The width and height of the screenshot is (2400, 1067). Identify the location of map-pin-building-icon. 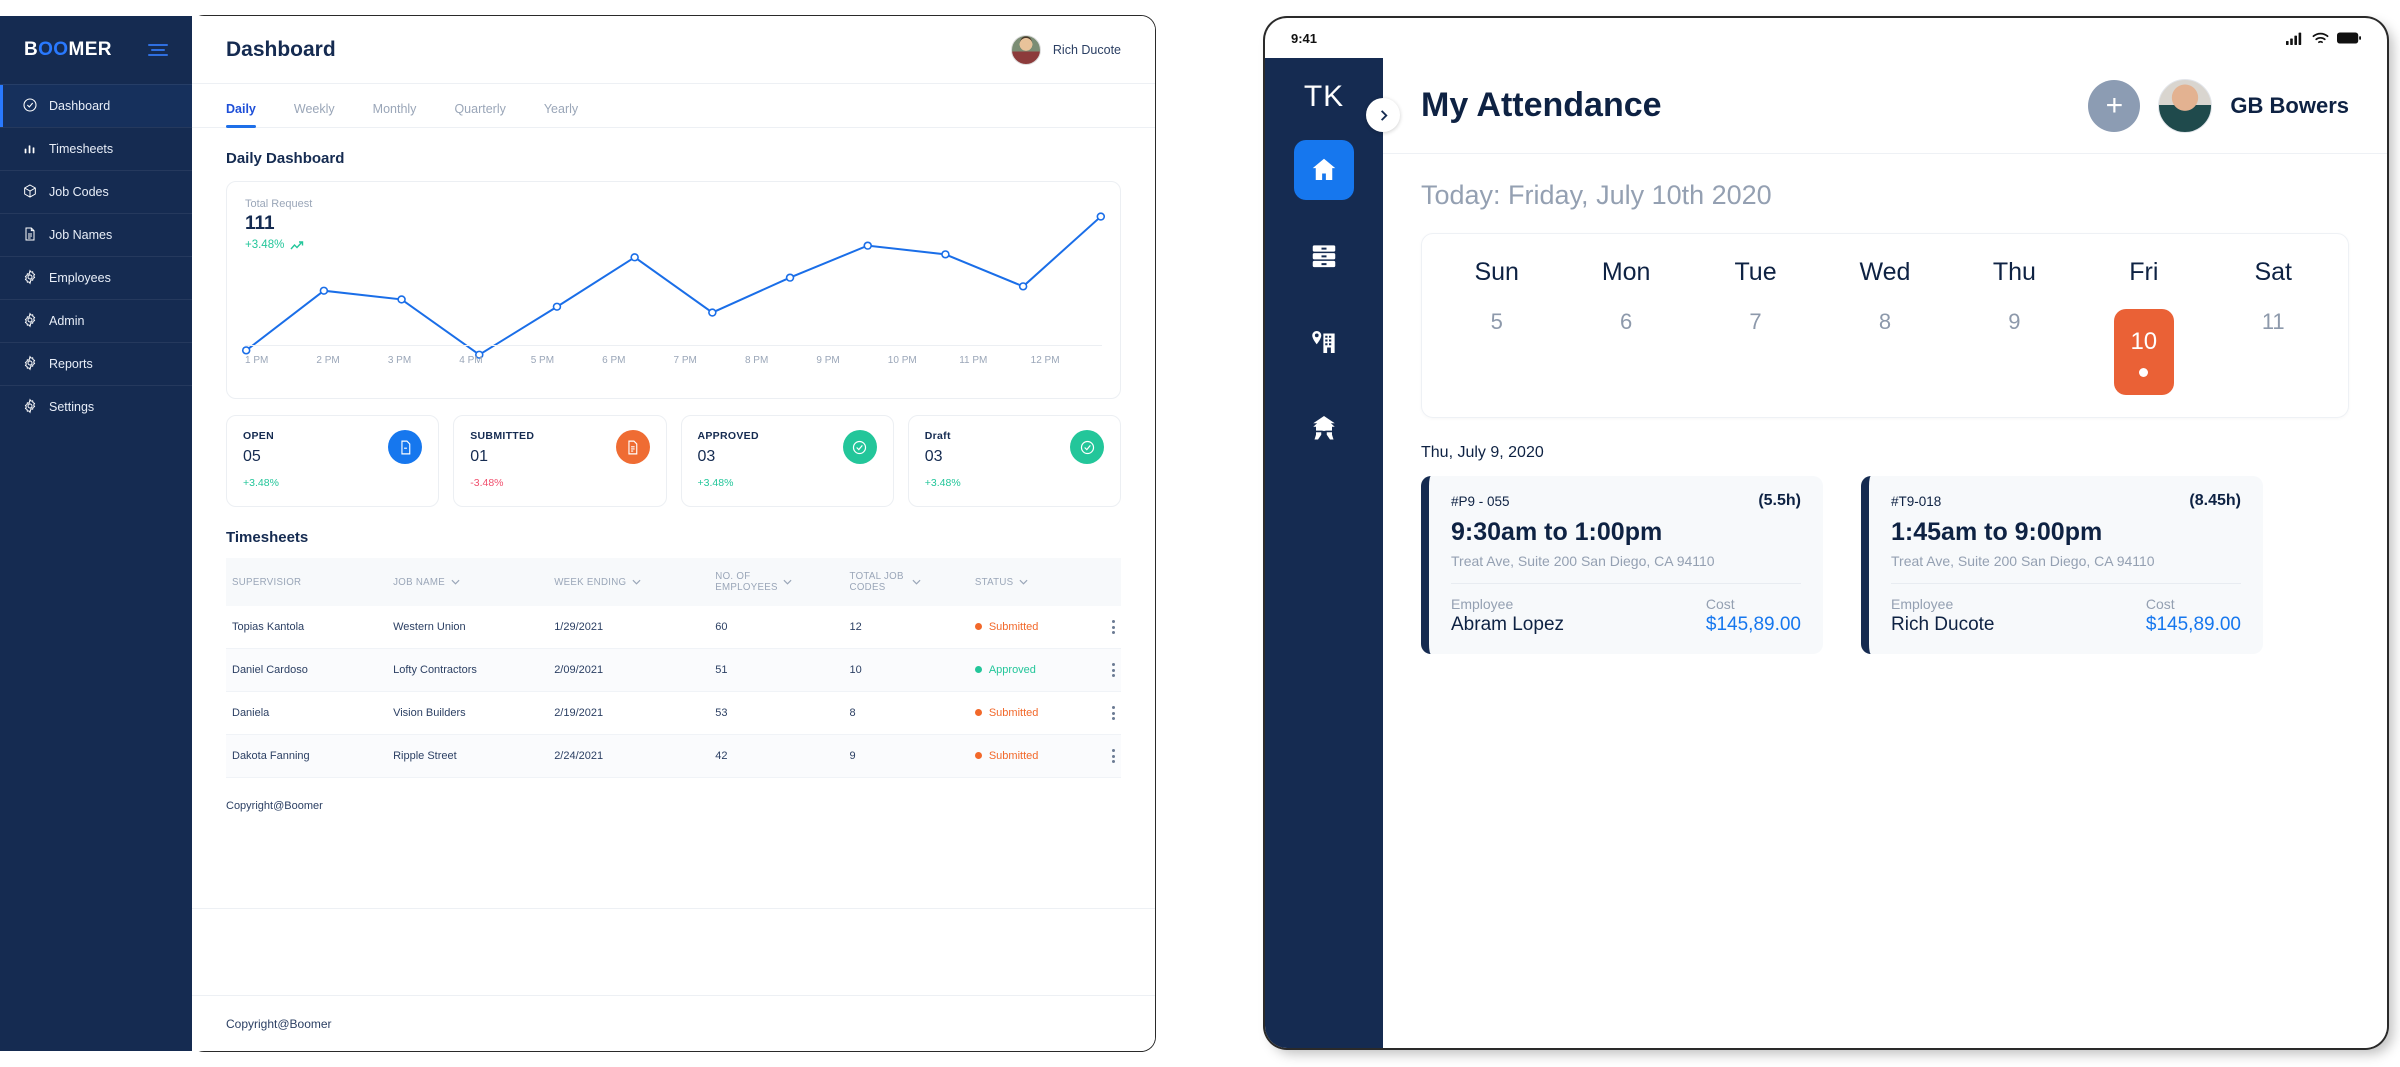
(1323, 342).